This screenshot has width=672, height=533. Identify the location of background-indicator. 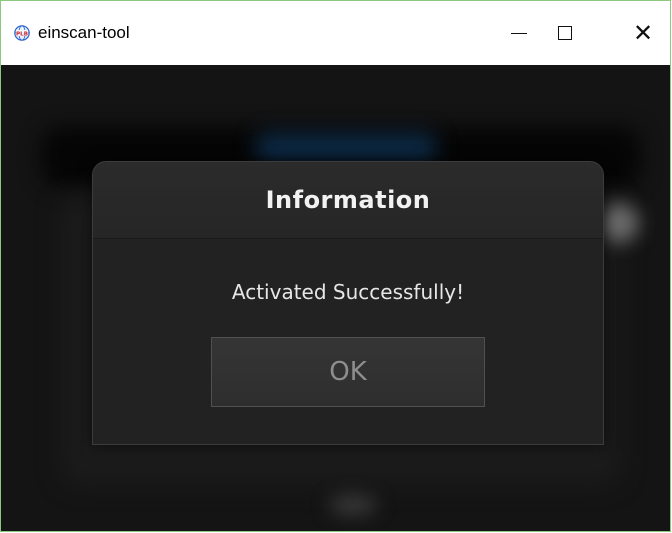
(353, 505).